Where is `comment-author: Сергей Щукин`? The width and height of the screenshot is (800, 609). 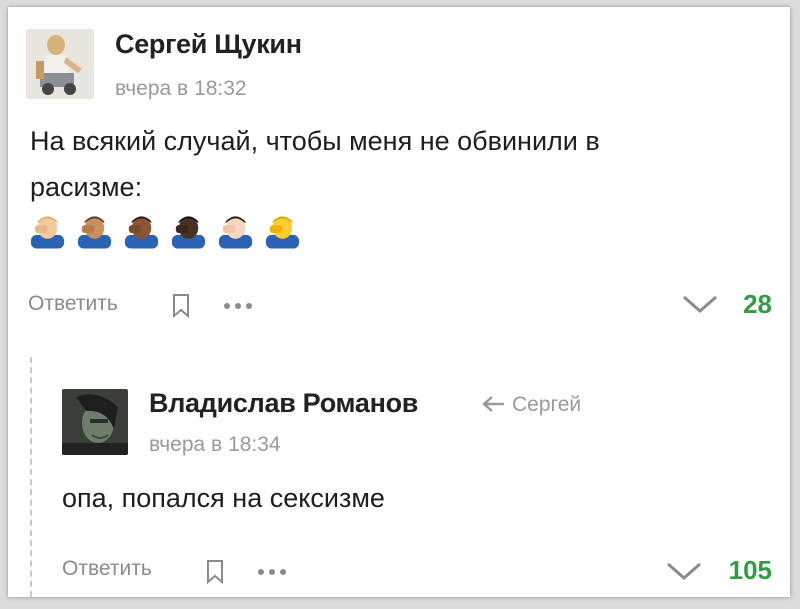 comment-author: Сергей Щукин is located at coordinates (208, 44).